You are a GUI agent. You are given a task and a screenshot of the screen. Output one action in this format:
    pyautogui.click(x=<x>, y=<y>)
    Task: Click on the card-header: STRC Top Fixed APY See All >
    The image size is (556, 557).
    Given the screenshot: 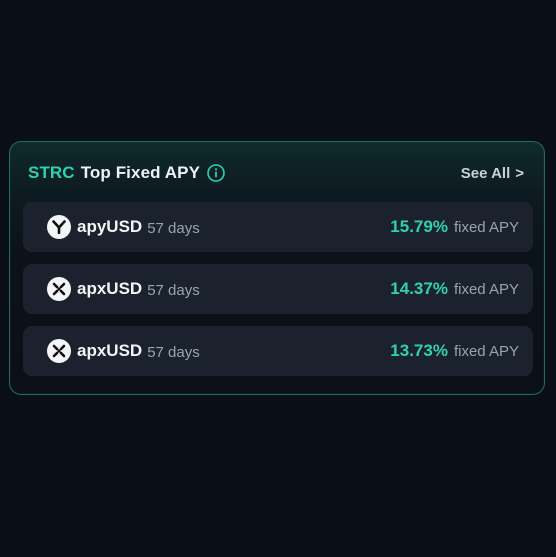 What is the action you would take?
    pyautogui.click(x=276, y=173)
    